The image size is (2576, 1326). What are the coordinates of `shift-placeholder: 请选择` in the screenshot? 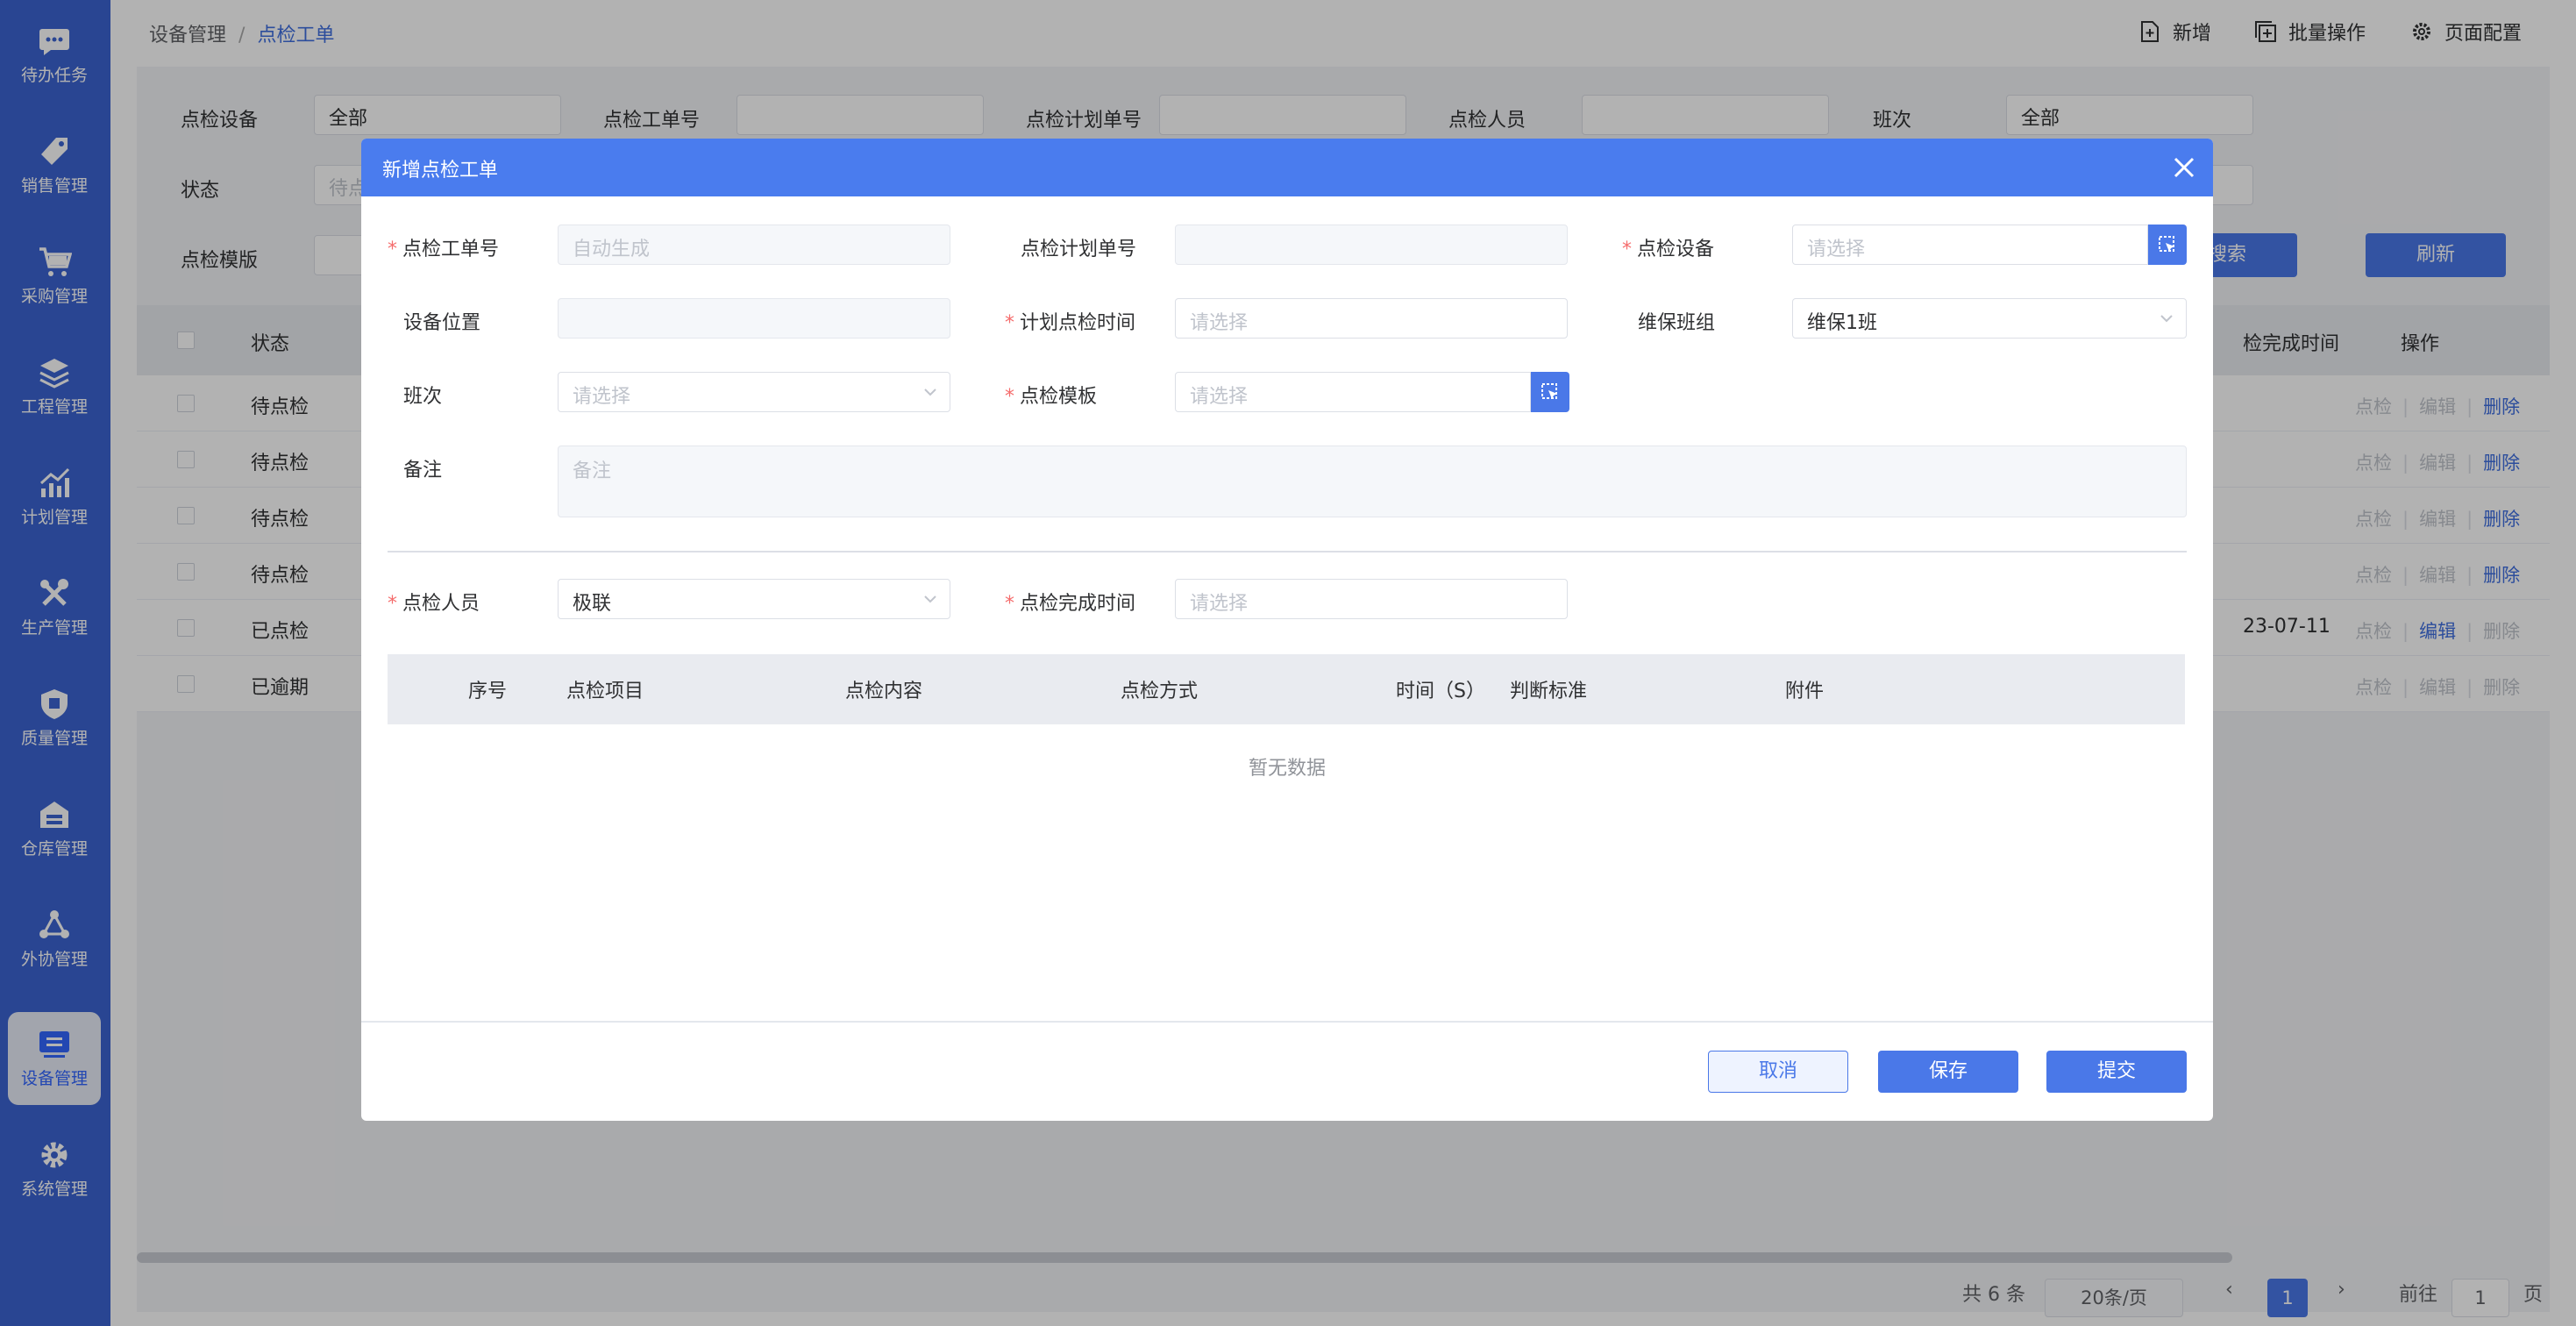 It's located at (602, 397).